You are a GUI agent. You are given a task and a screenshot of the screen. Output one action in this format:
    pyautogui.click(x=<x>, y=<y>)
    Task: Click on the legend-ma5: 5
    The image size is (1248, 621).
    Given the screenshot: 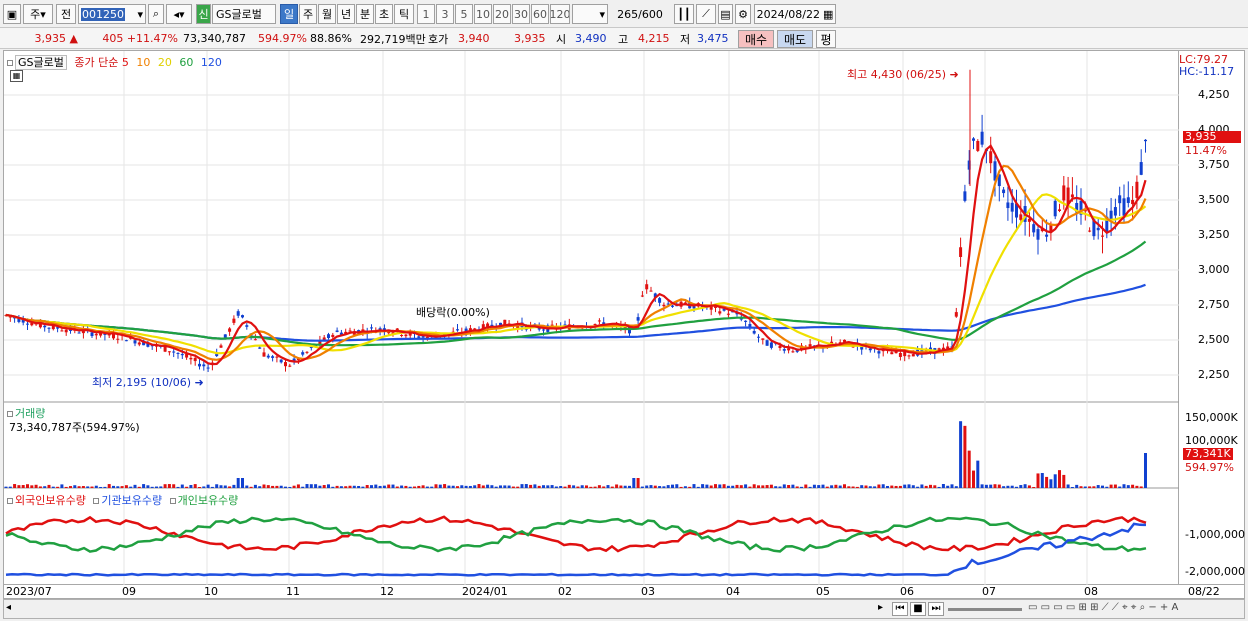 What is the action you would take?
    pyautogui.click(x=125, y=62)
    